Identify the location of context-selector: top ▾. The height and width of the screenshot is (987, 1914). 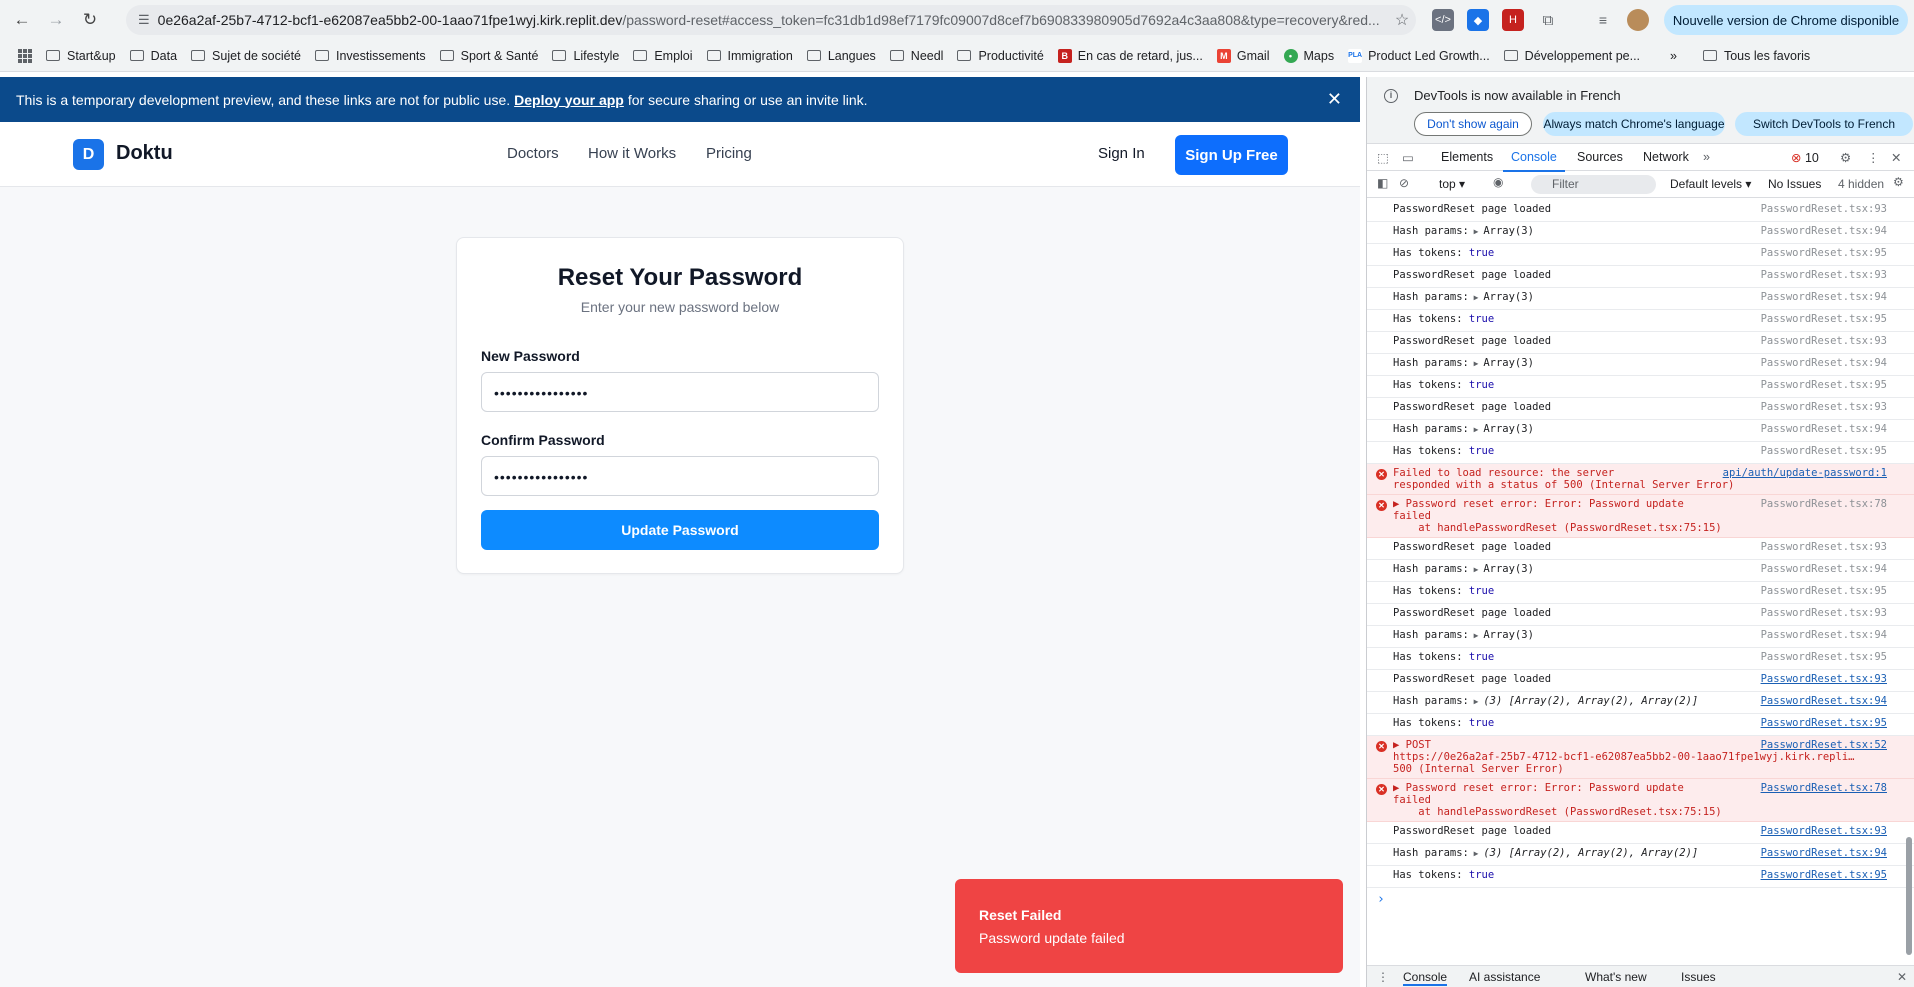
(1452, 184).